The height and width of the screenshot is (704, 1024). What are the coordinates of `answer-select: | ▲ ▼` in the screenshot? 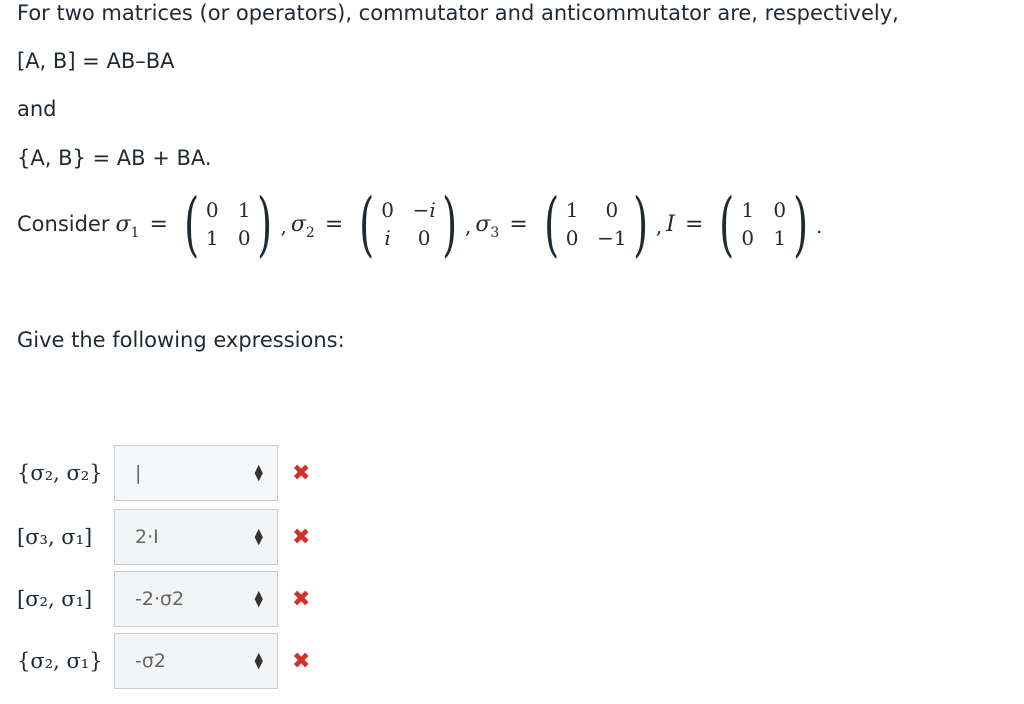 It's located at (196, 473).